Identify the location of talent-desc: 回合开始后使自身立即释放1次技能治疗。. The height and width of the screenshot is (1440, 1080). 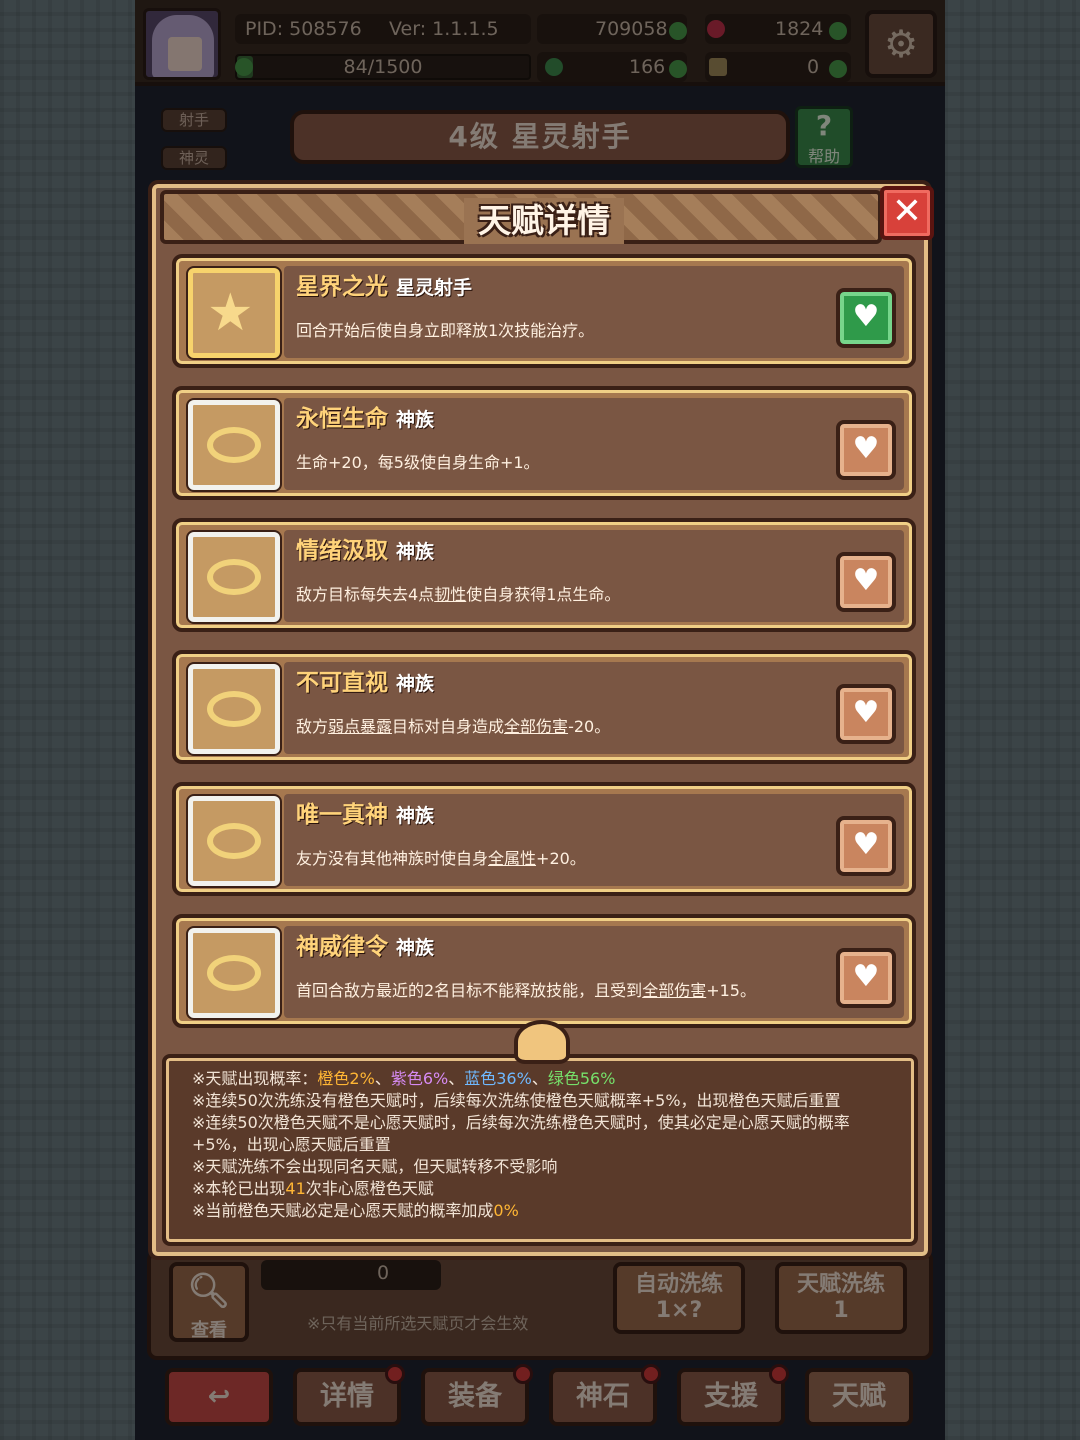
(445, 330).